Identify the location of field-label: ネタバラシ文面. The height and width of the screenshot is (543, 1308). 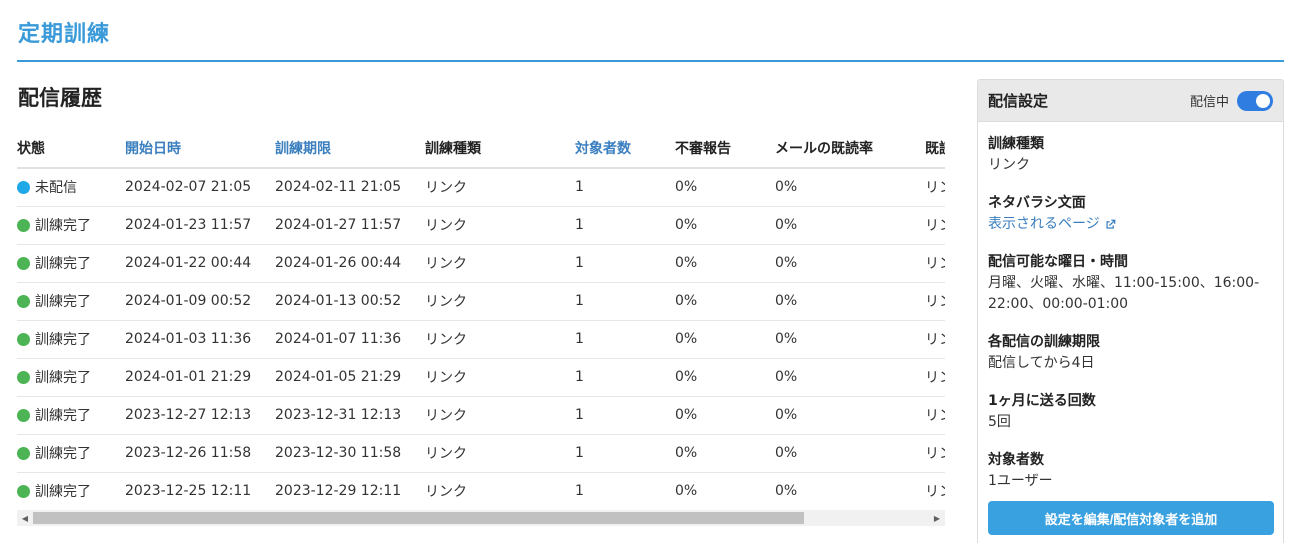
(1037, 203).